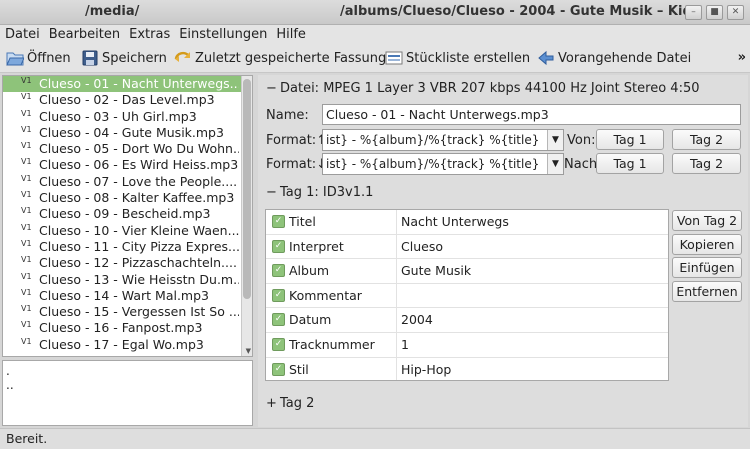 The height and width of the screenshot is (449, 750). I want to click on table-row: ✓ Titel Nacht Unterwegs, so click(467, 222).